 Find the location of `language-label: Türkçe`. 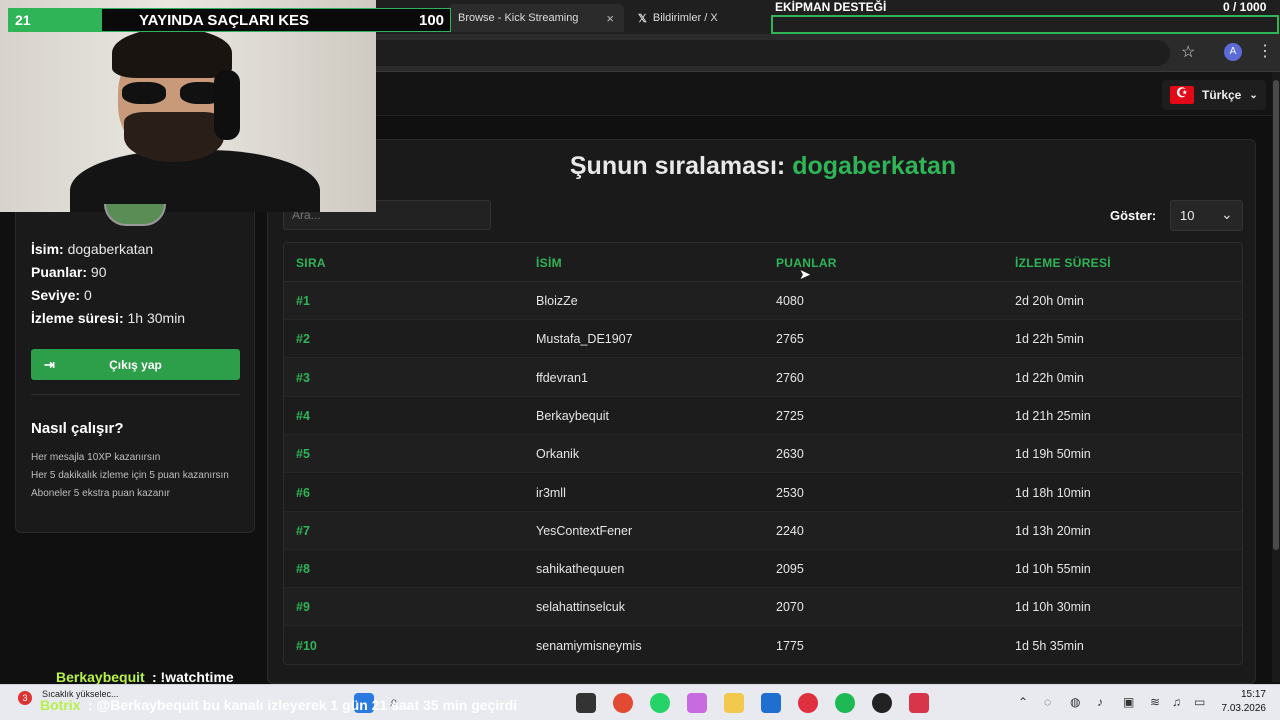

language-label: Türkçe is located at coordinates (1222, 95).